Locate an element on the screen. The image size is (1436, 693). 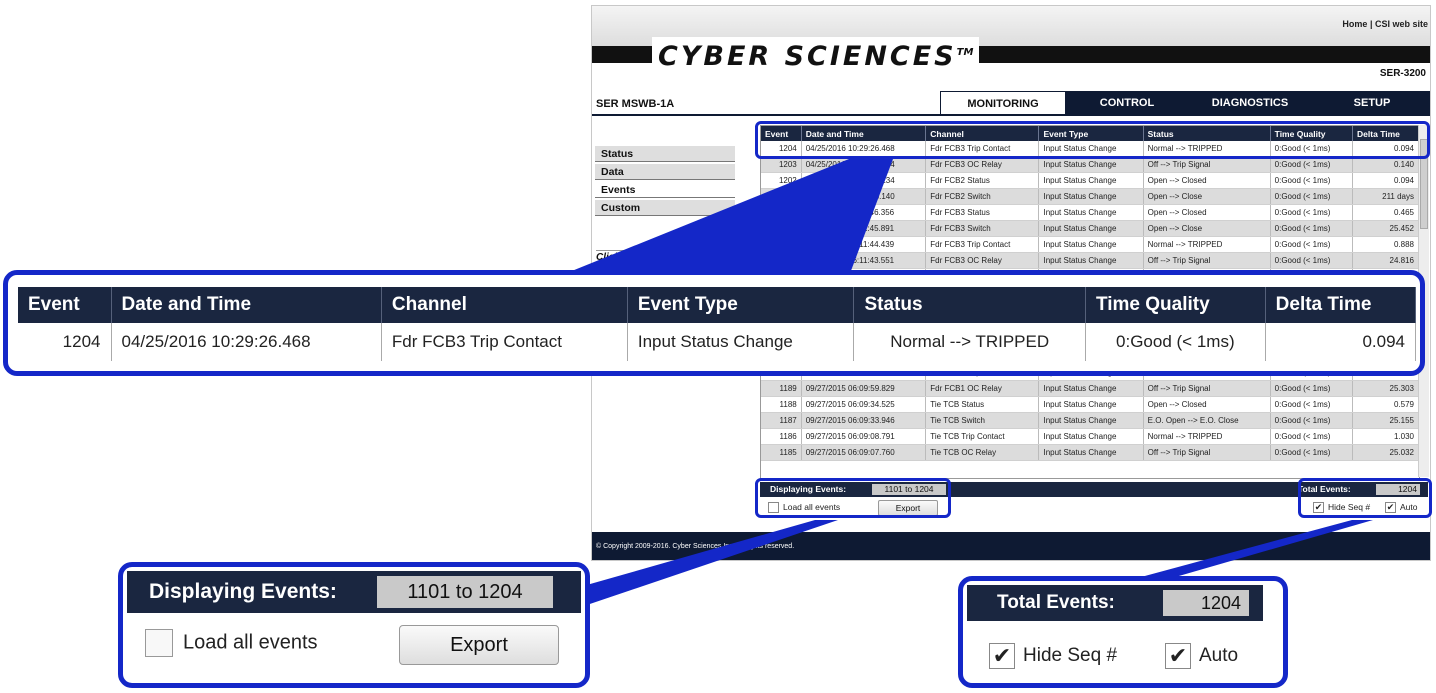
zoom-total-value: 1204 is located at coordinates (1206, 603).